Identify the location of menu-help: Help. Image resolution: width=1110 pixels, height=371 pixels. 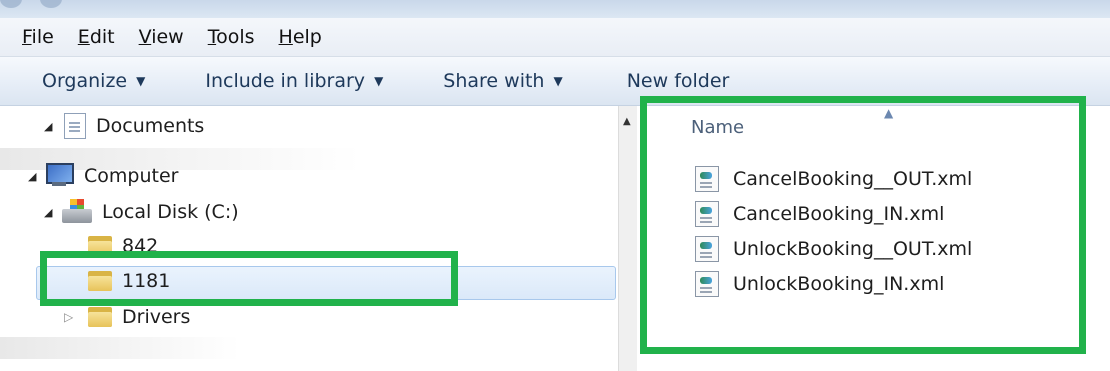
(300, 37).